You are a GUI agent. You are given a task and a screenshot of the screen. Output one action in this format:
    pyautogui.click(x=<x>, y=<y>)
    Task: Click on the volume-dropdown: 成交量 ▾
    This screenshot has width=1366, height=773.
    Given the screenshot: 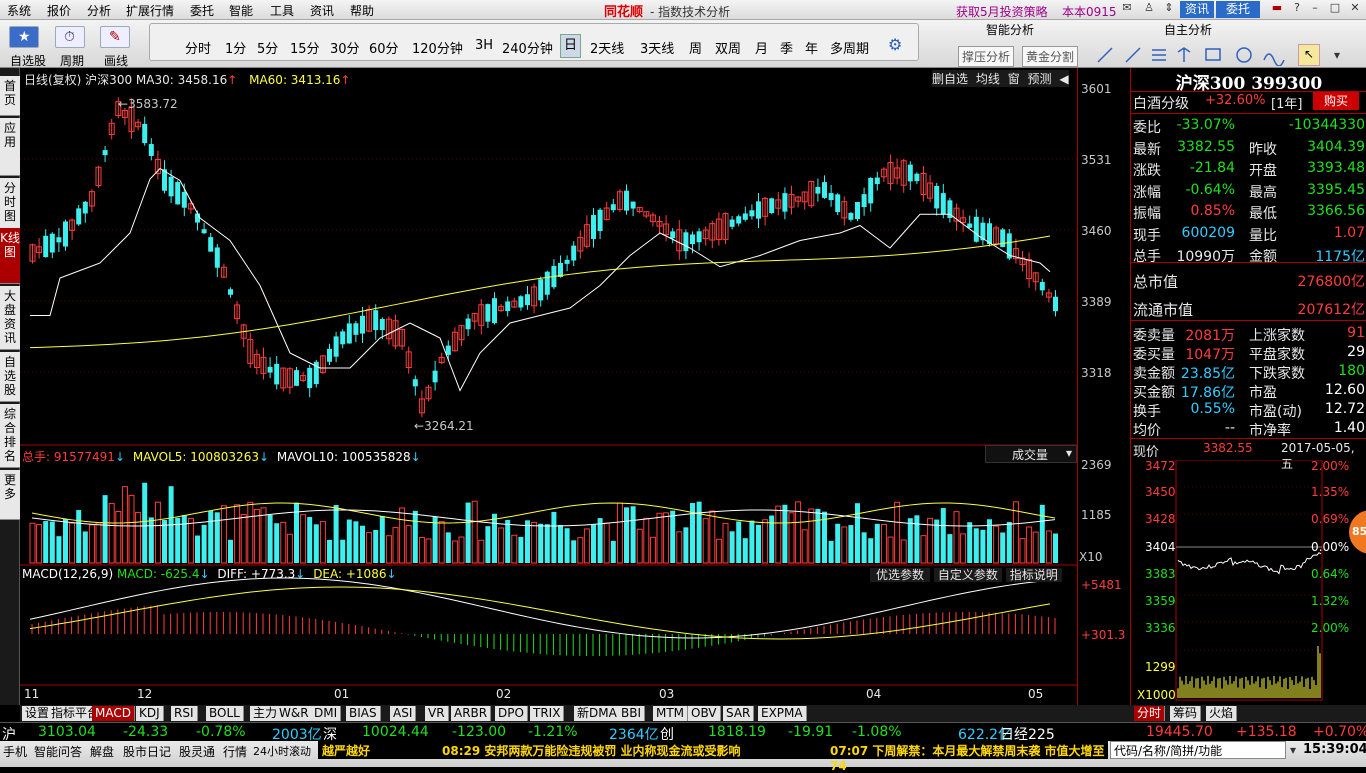 What is the action you would take?
    pyautogui.click(x=1031, y=454)
    